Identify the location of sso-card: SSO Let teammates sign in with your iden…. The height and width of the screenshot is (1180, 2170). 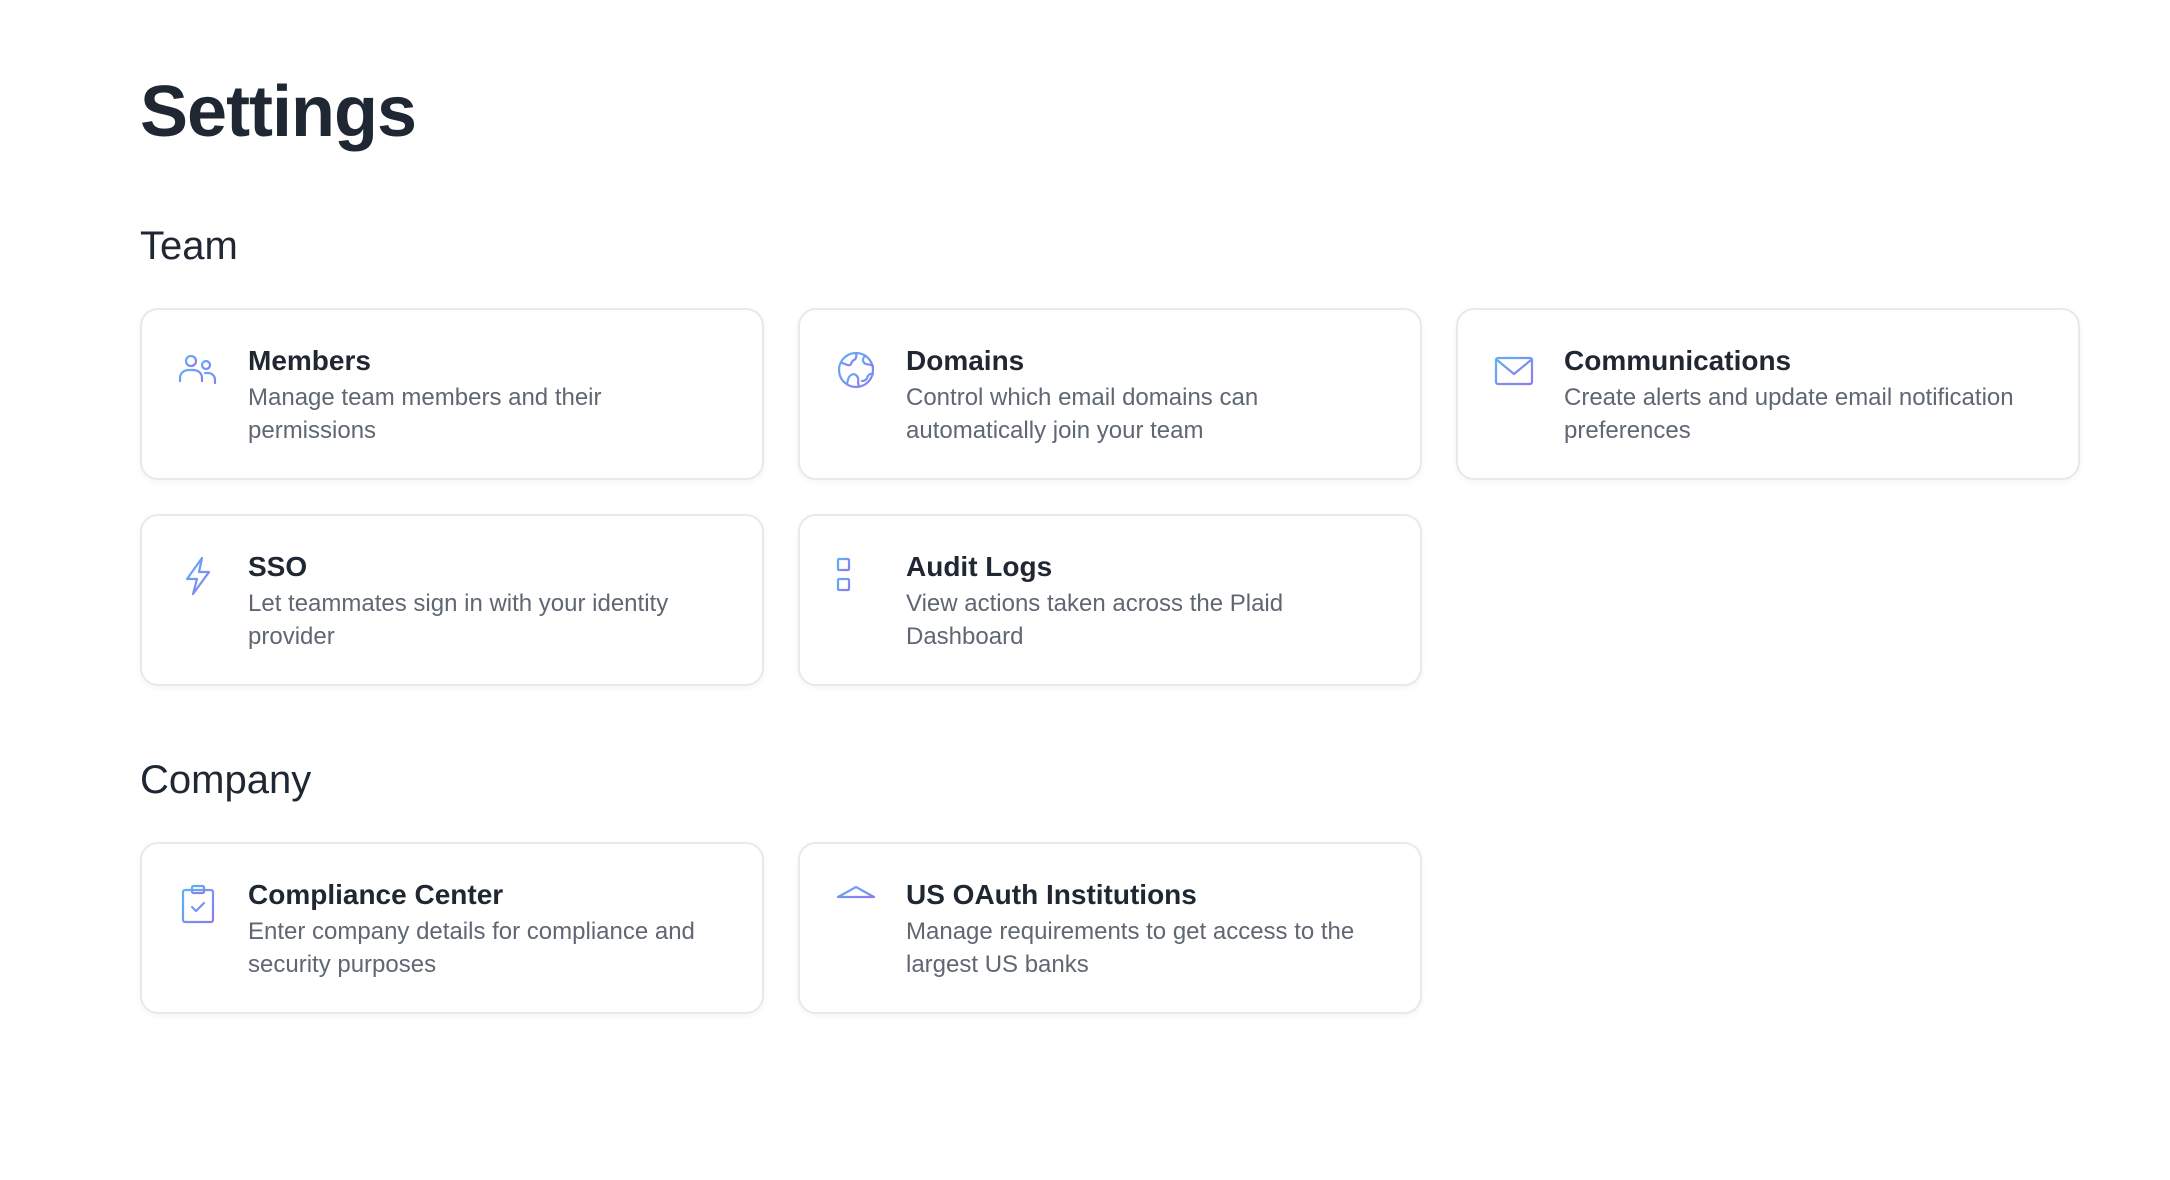
(452, 600).